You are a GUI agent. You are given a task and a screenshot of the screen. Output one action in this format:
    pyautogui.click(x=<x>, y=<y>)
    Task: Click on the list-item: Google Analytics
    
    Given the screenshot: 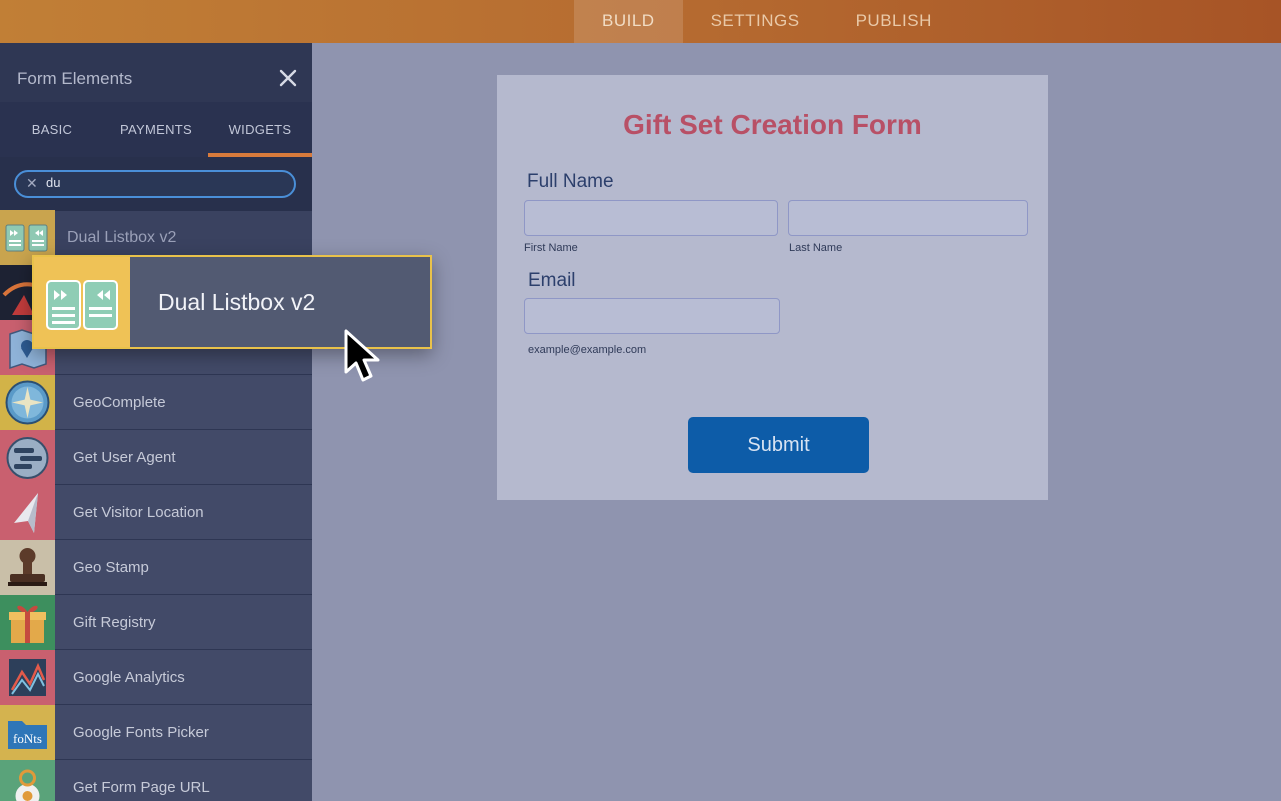 What is the action you would take?
    pyautogui.click(x=156, y=677)
    